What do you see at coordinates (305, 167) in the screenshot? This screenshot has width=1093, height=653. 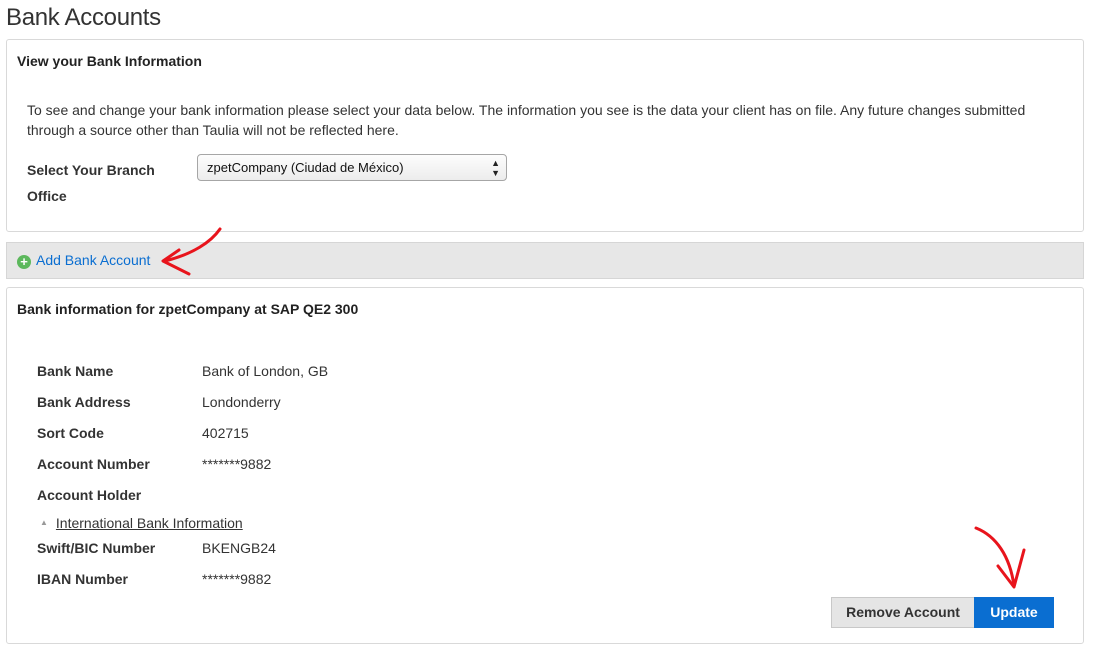 I see `branch-office-selected-value: zpetCompany (Ciudad de México)` at bounding box center [305, 167].